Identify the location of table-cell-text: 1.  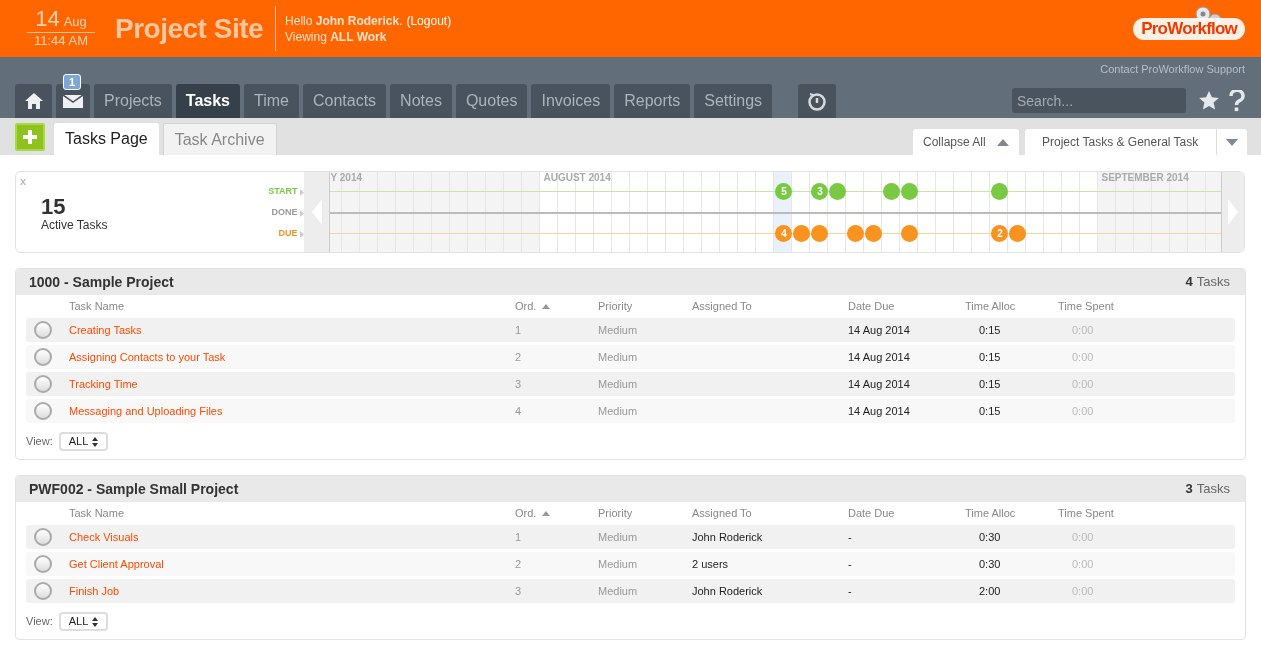
(519, 537).